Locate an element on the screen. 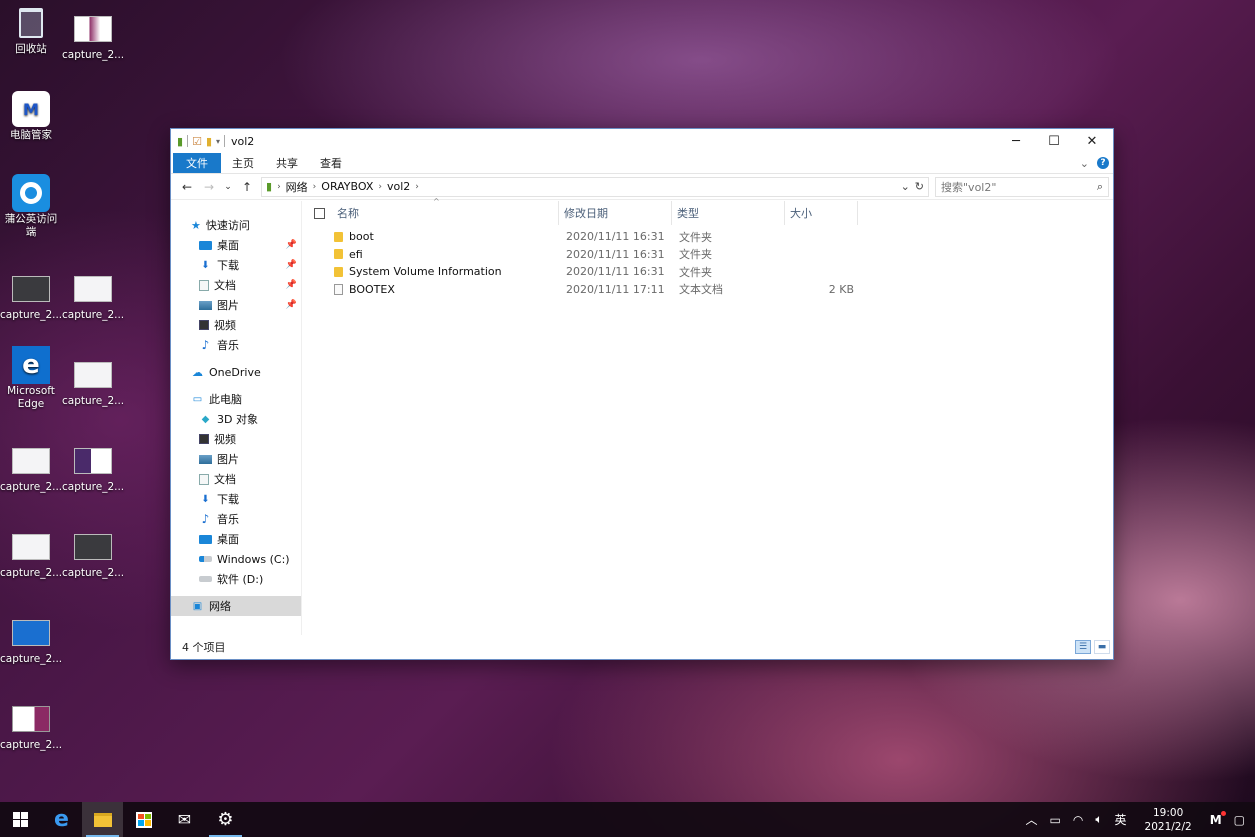 Image resolution: width=1255 pixels, height=837 pixels. breadcrumb-vol2: vol2 is located at coordinates (398, 186).